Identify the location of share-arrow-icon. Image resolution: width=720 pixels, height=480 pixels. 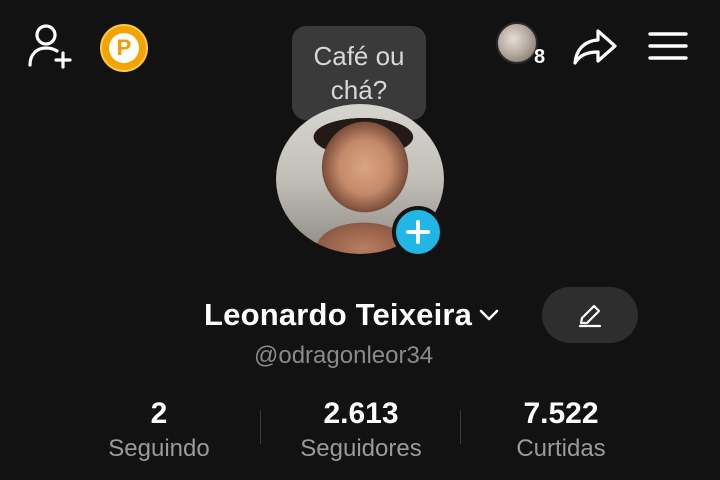
(595, 47).